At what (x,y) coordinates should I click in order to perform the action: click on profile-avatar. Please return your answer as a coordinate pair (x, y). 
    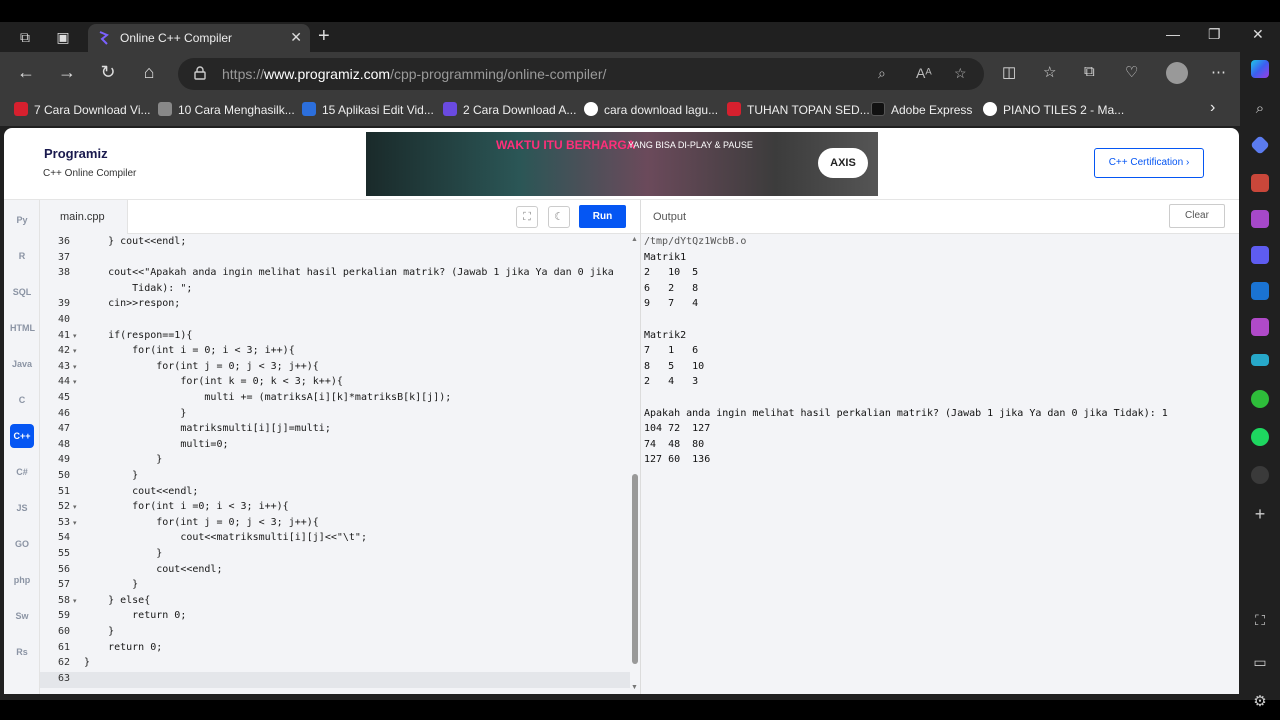
    Looking at the image, I should click on (1177, 73).